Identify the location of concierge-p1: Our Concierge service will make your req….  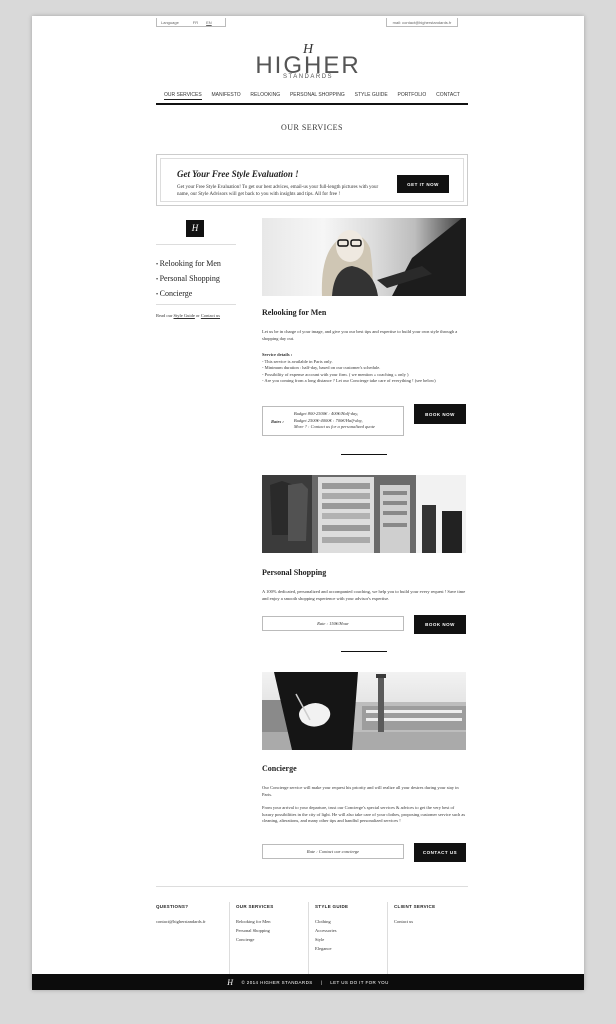
(360, 791).